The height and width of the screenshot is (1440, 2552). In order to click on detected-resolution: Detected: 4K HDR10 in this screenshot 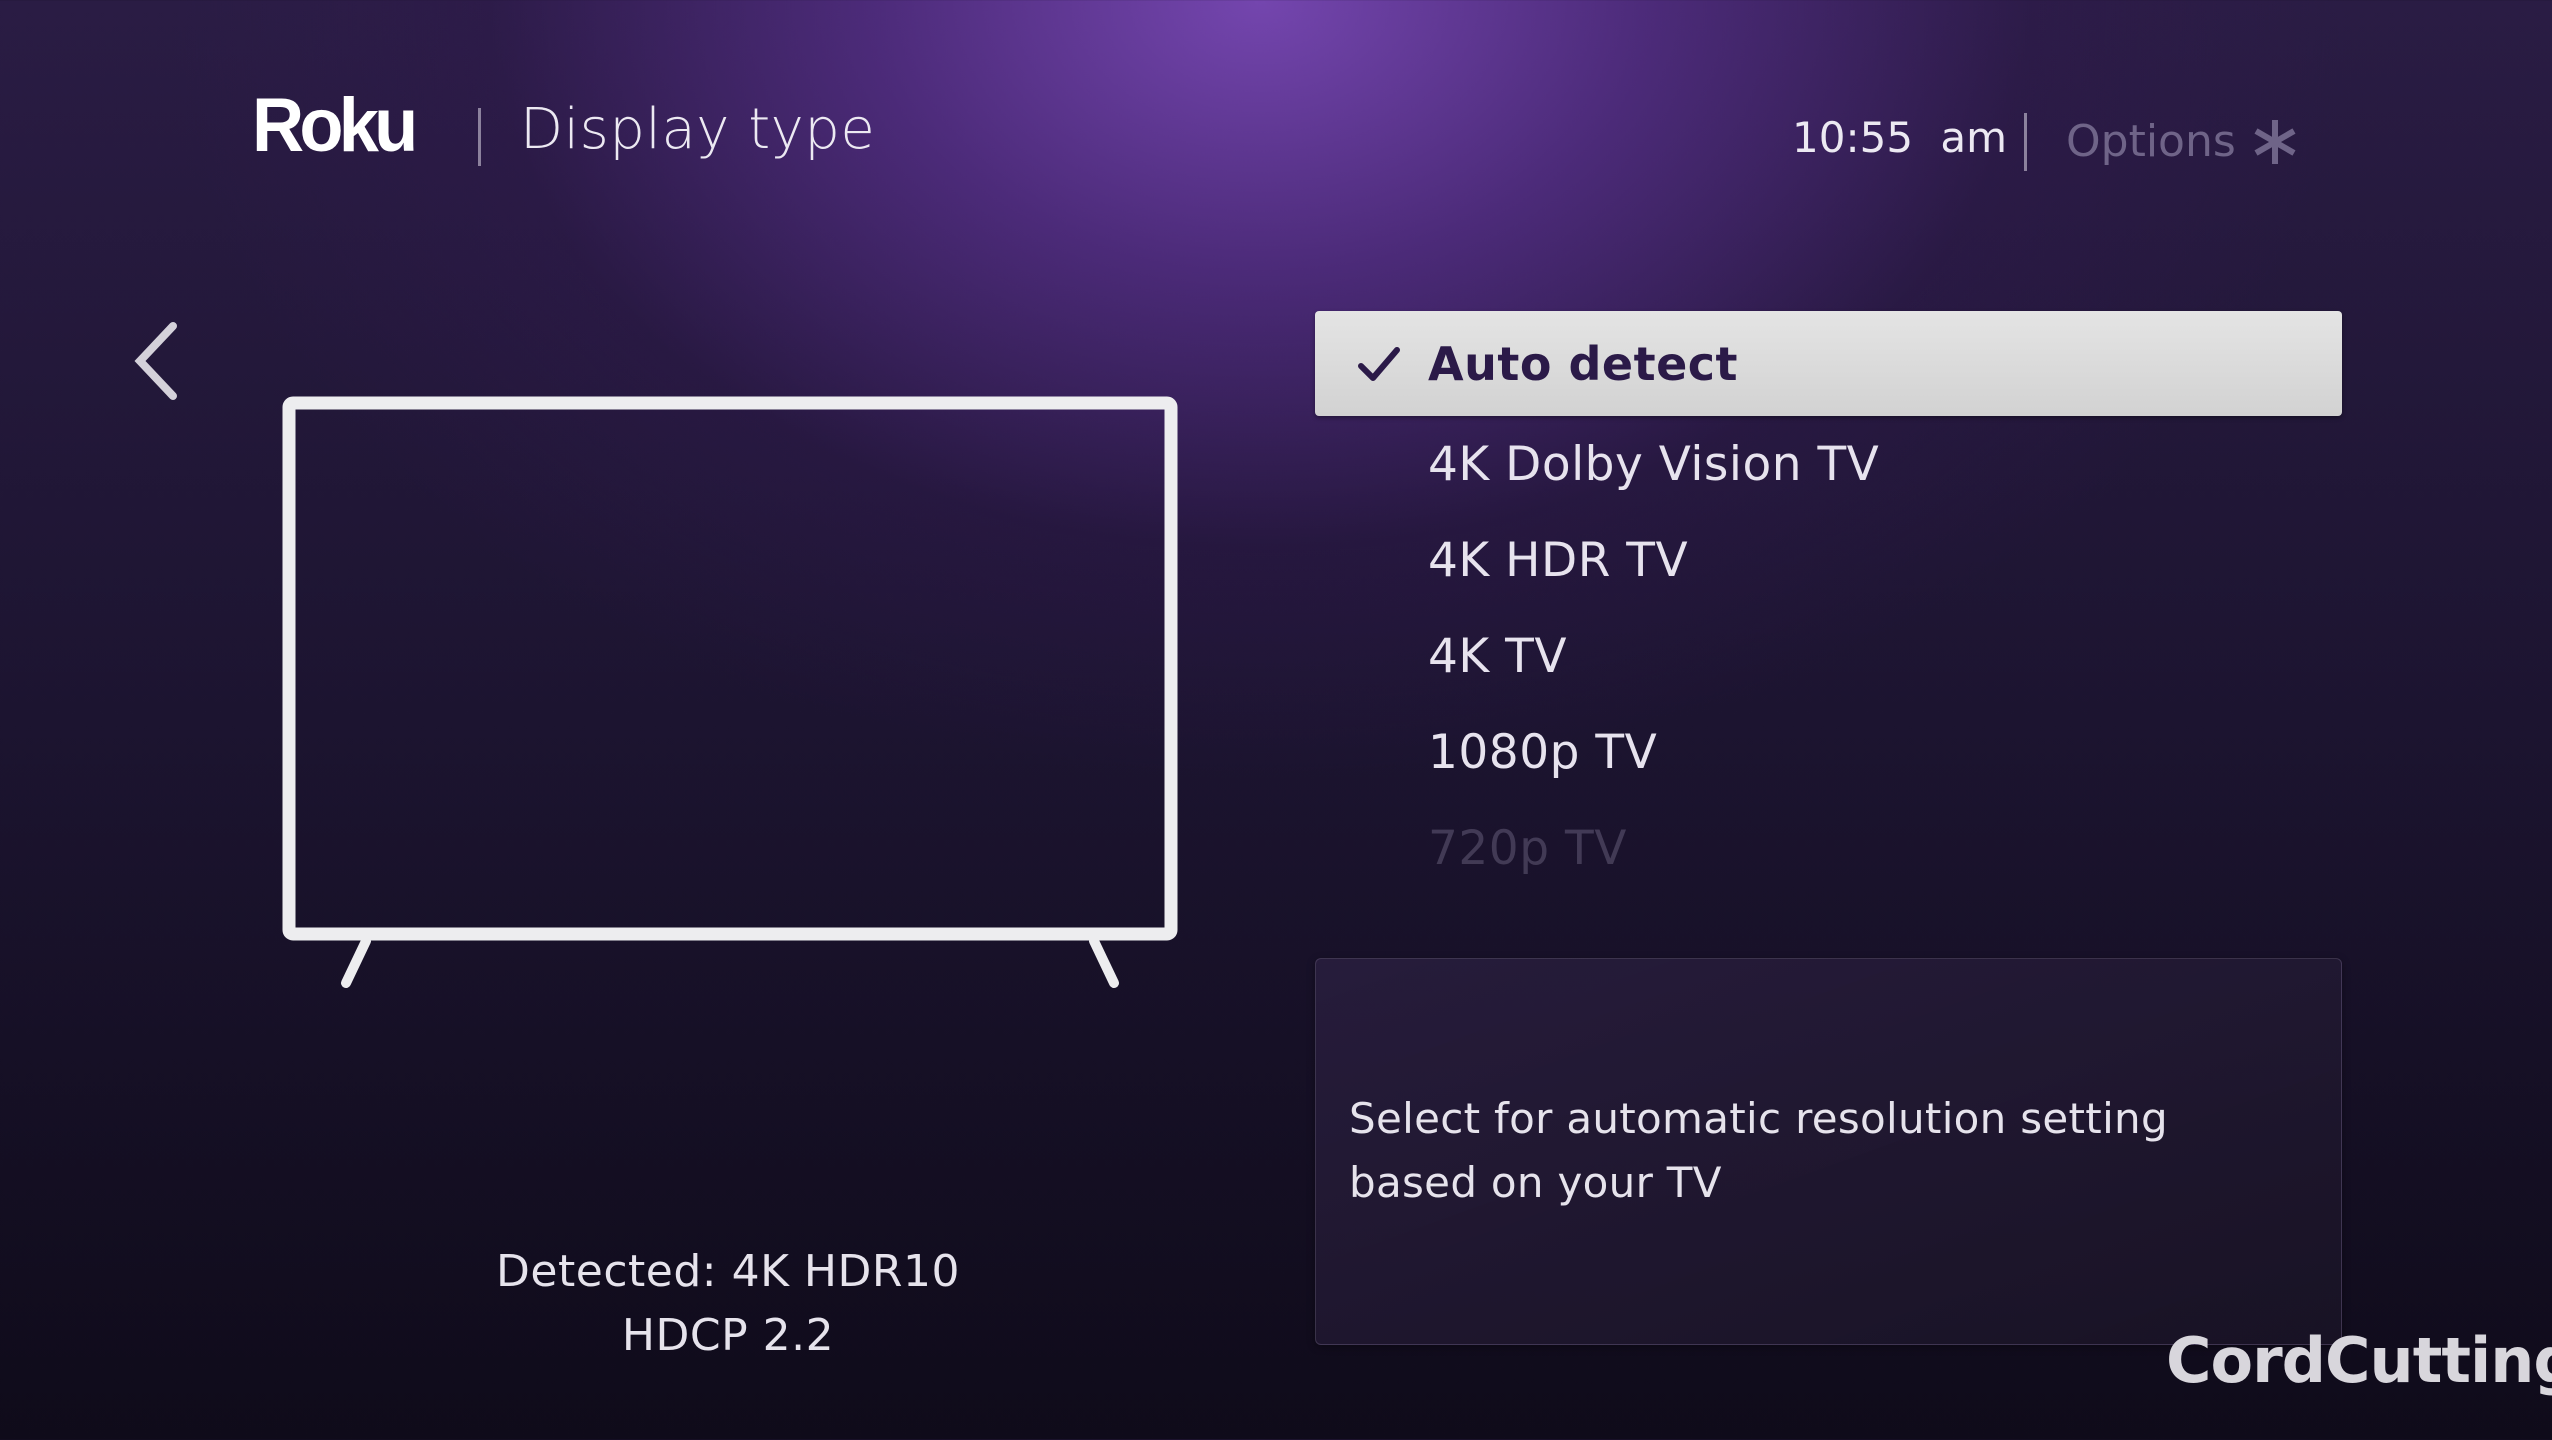, I will do `click(728, 1271)`.